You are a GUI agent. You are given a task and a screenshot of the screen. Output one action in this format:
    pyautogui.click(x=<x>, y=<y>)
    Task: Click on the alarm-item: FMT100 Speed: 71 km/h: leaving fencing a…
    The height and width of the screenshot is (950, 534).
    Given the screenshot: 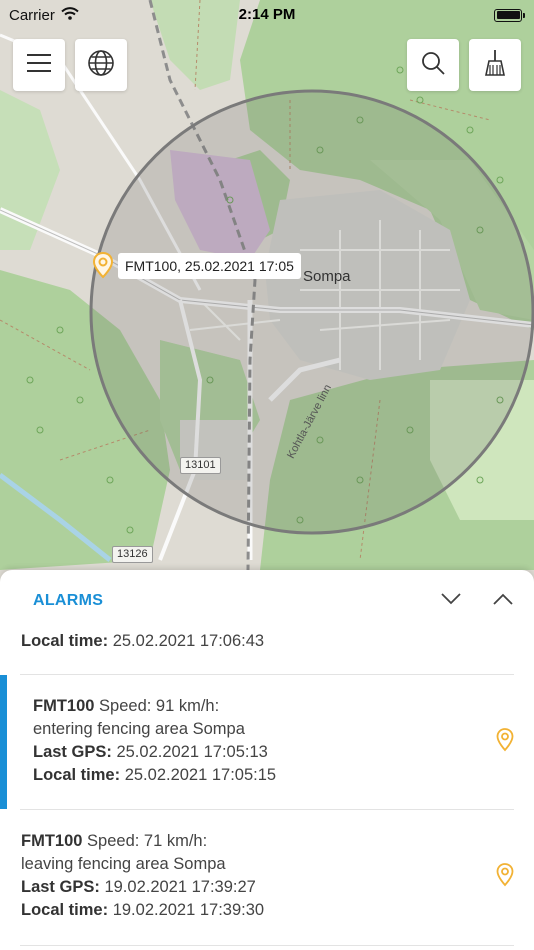 What is the action you would take?
    pyautogui.click(x=267, y=877)
    